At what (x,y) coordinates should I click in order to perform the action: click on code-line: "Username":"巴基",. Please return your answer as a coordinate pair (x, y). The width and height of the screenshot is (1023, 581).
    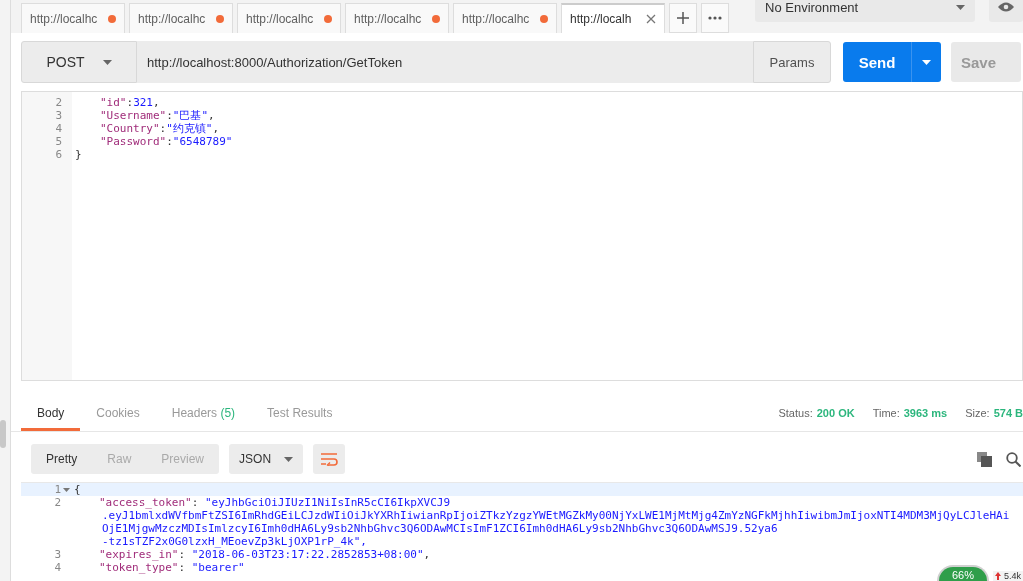
    Looking at the image, I should click on (157, 115).